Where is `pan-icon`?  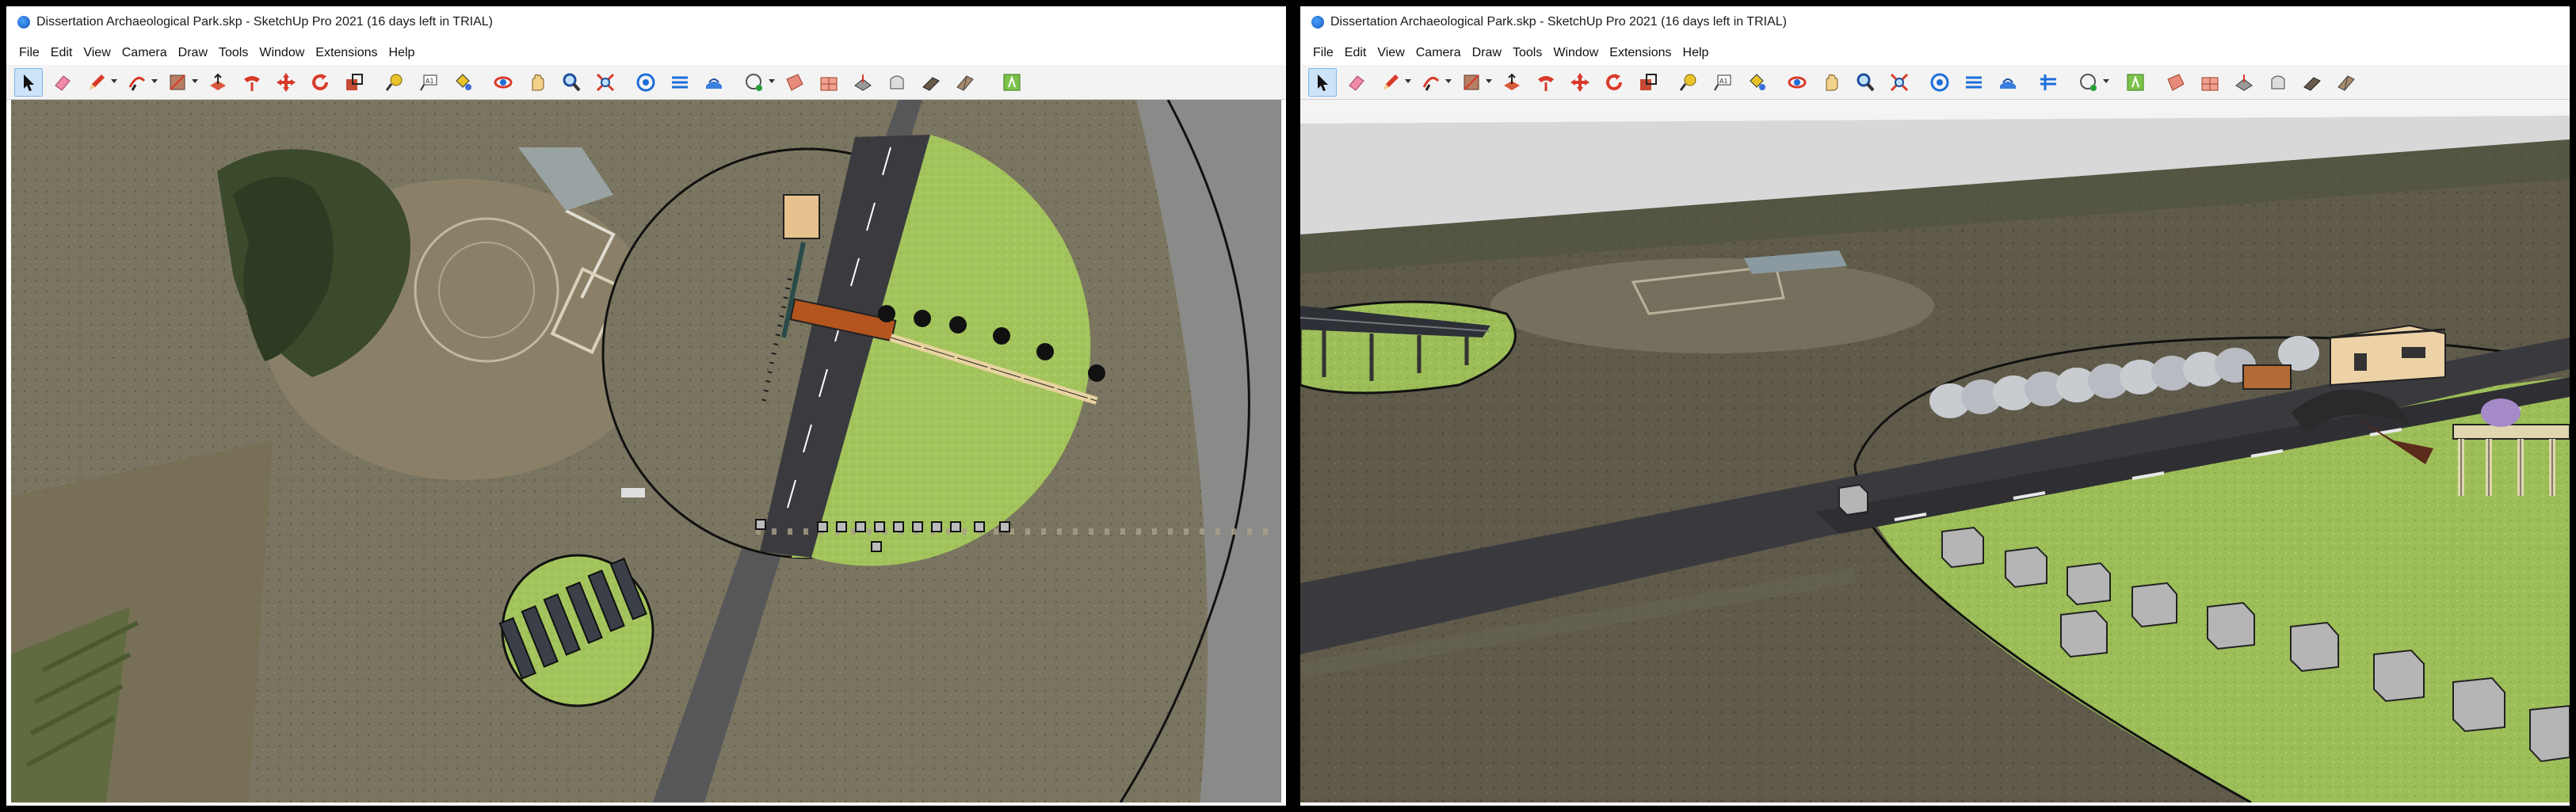
pan-icon is located at coordinates (538, 82).